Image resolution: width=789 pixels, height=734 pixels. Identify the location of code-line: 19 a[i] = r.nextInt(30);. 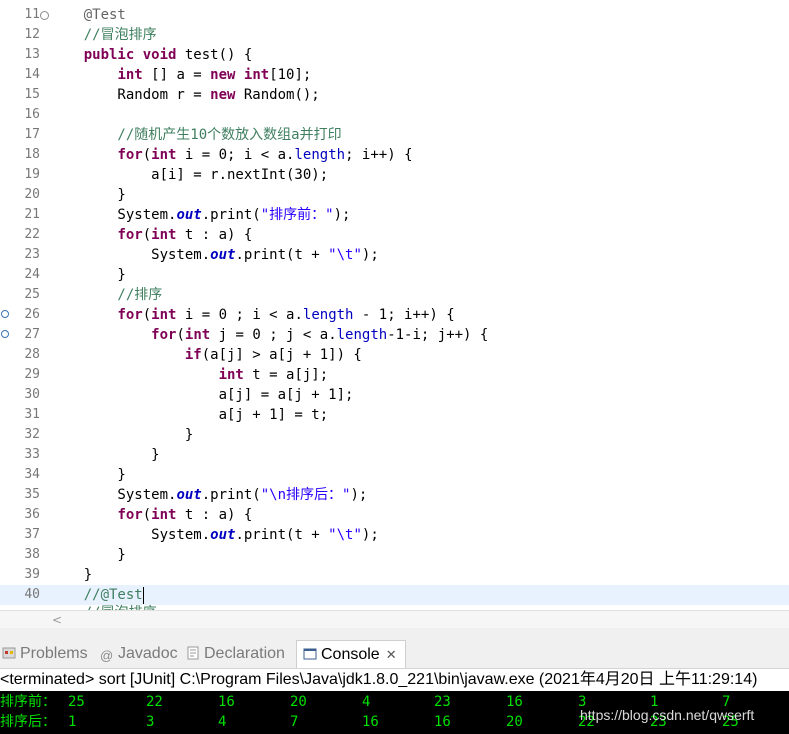
(394, 175).